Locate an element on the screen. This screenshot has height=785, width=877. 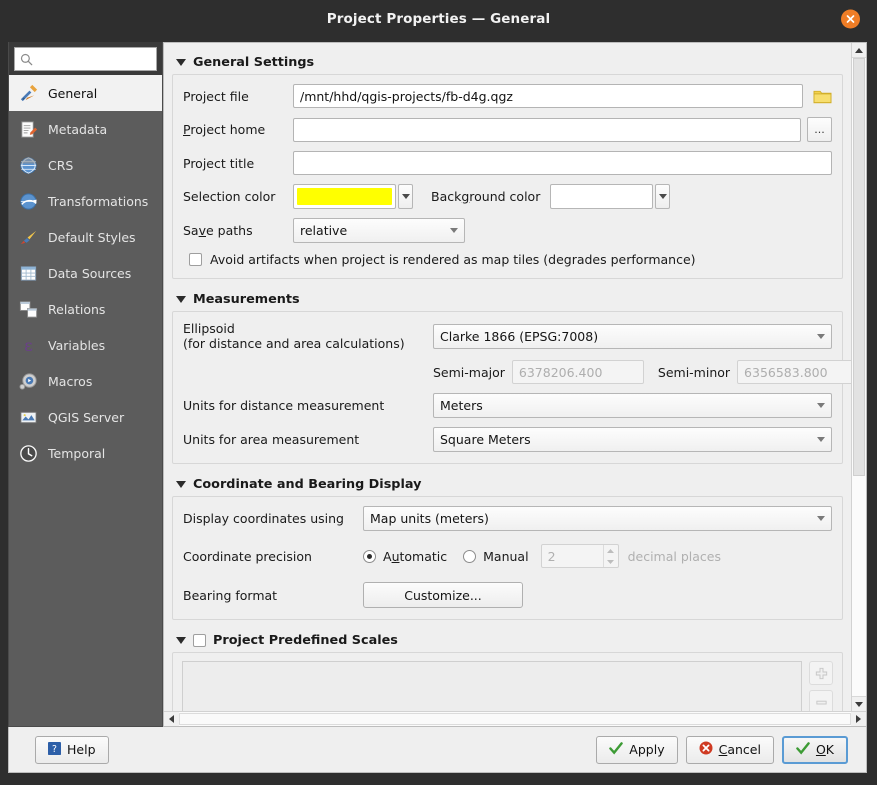
title-bar: Project Properties — General is located at coordinates (438, 19).